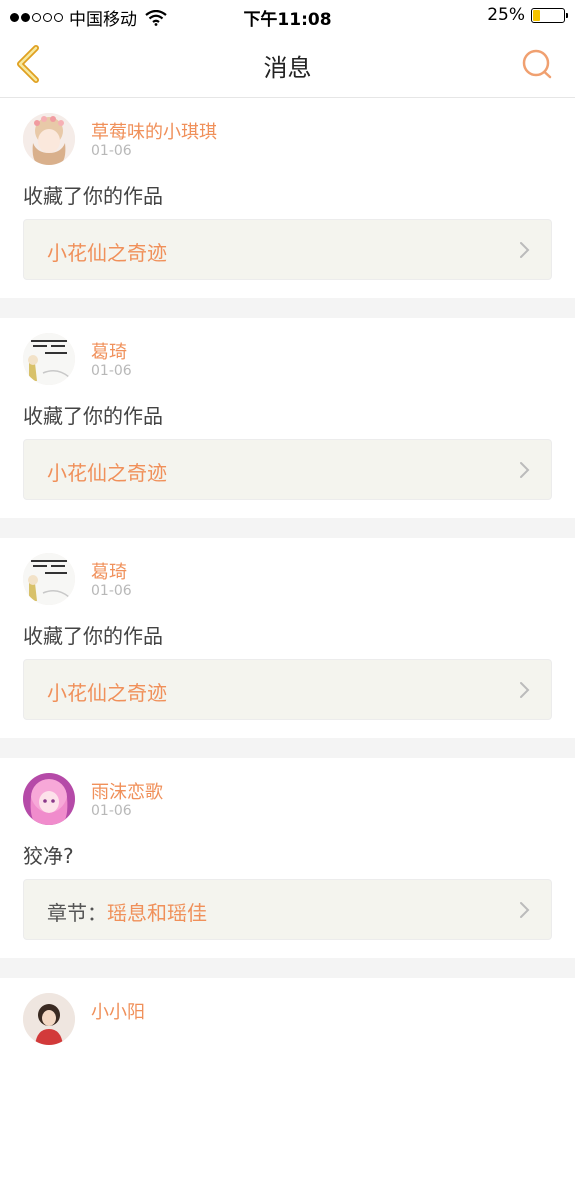 This screenshot has width=575, height=1178. Describe the element at coordinates (506, 15) in the screenshot. I see `battery-percent: 25%` at that location.